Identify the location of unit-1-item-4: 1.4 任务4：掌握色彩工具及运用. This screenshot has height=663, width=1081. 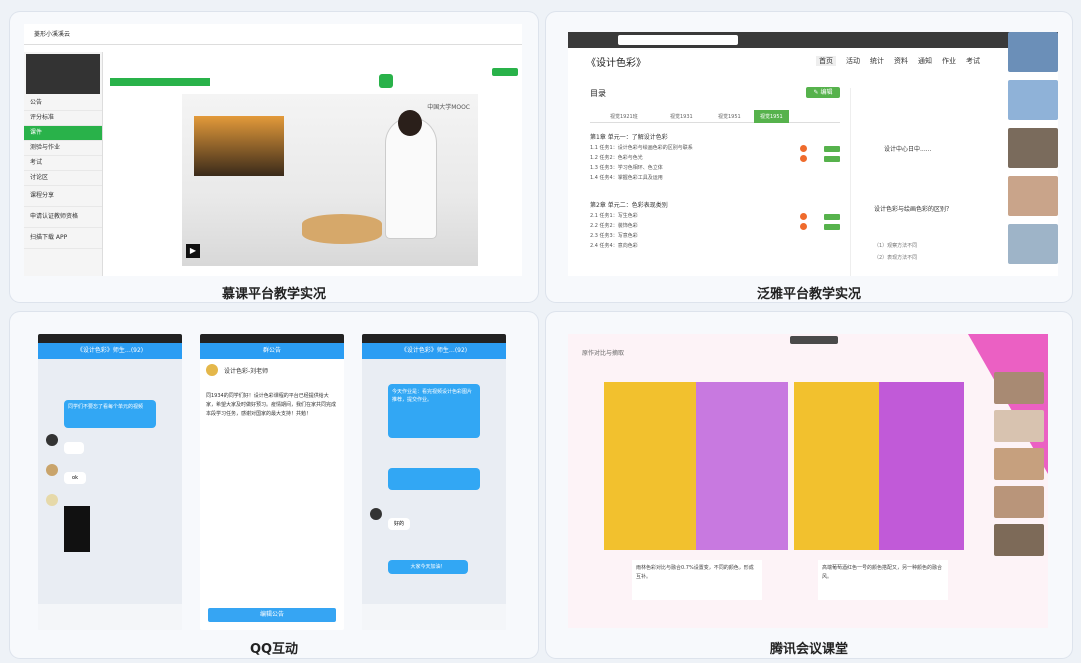
(626, 177).